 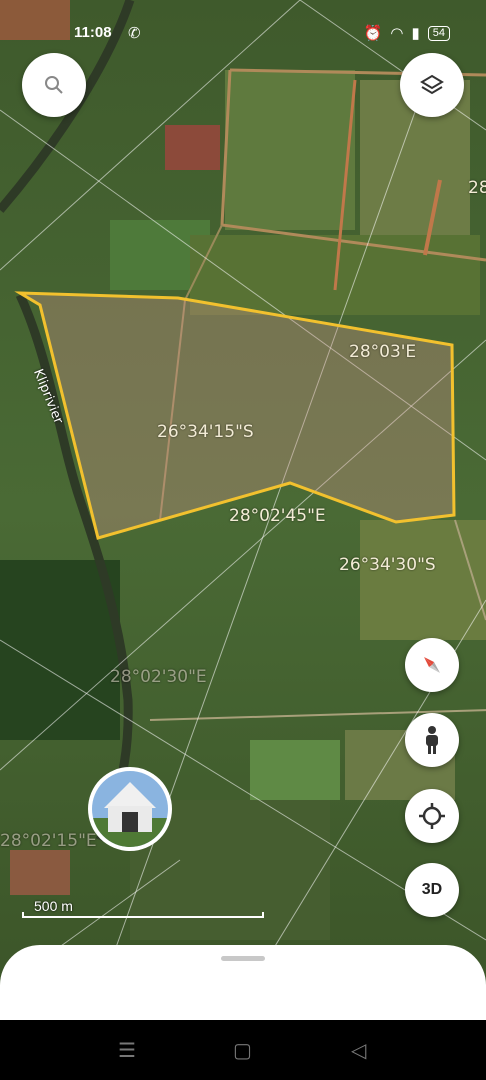 What do you see at coordinates (415, 33) in the screenshot?
I see `signal-icon: ▮` at bounding box center [415, 33].